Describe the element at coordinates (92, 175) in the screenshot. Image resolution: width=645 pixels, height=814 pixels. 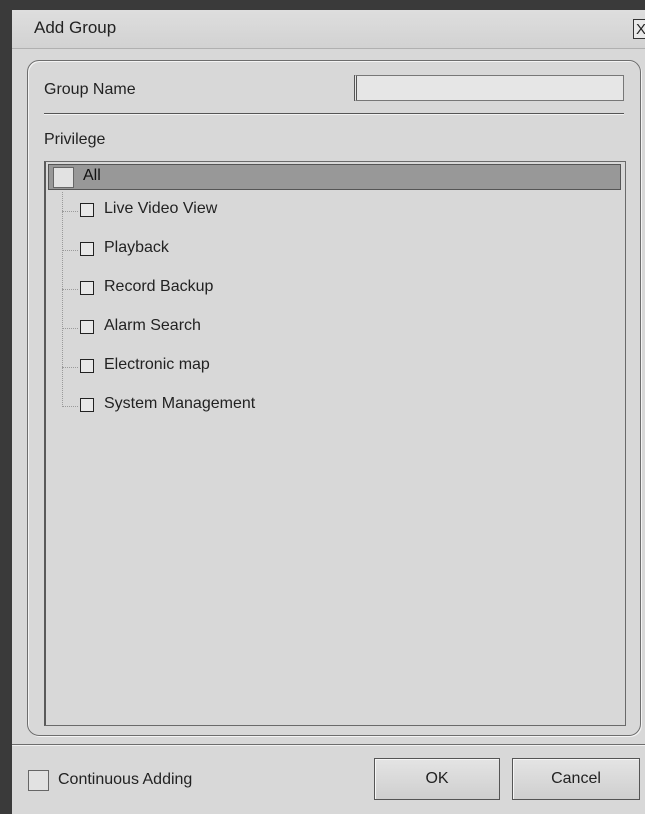
I see `tree-item-label: All` at that location.